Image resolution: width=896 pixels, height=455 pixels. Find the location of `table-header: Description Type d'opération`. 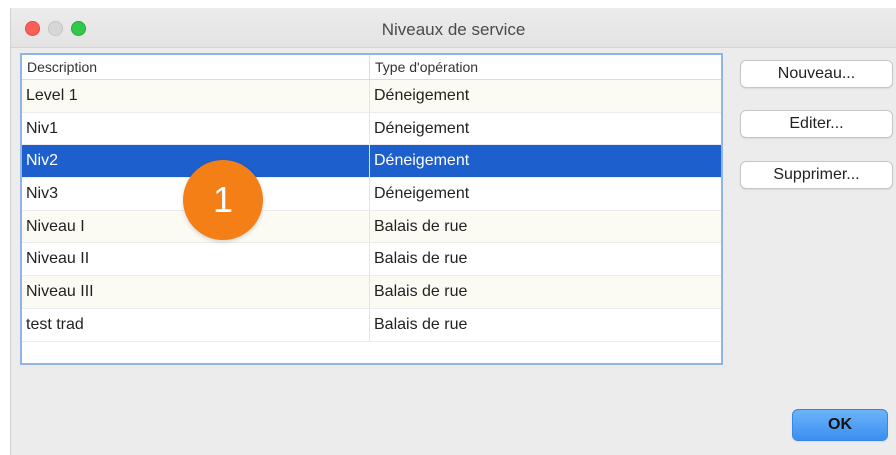

table-header: Description Type d'opération is located at coordinates (371, 67).